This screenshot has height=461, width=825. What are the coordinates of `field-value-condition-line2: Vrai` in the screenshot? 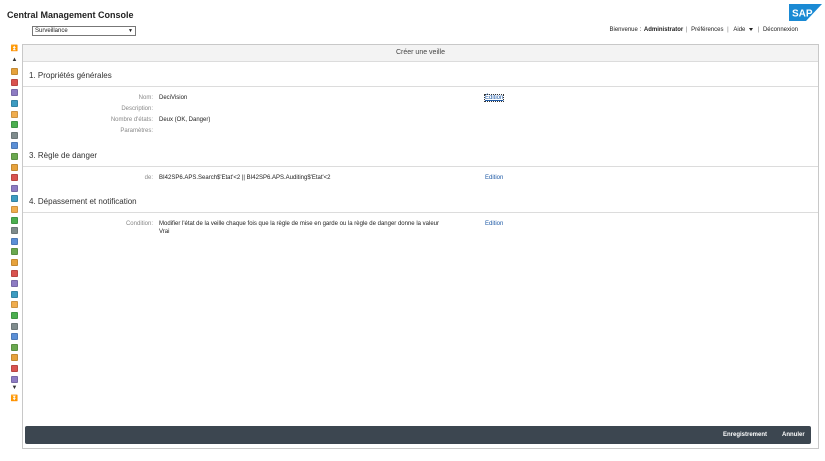 It's located at (164, 232).